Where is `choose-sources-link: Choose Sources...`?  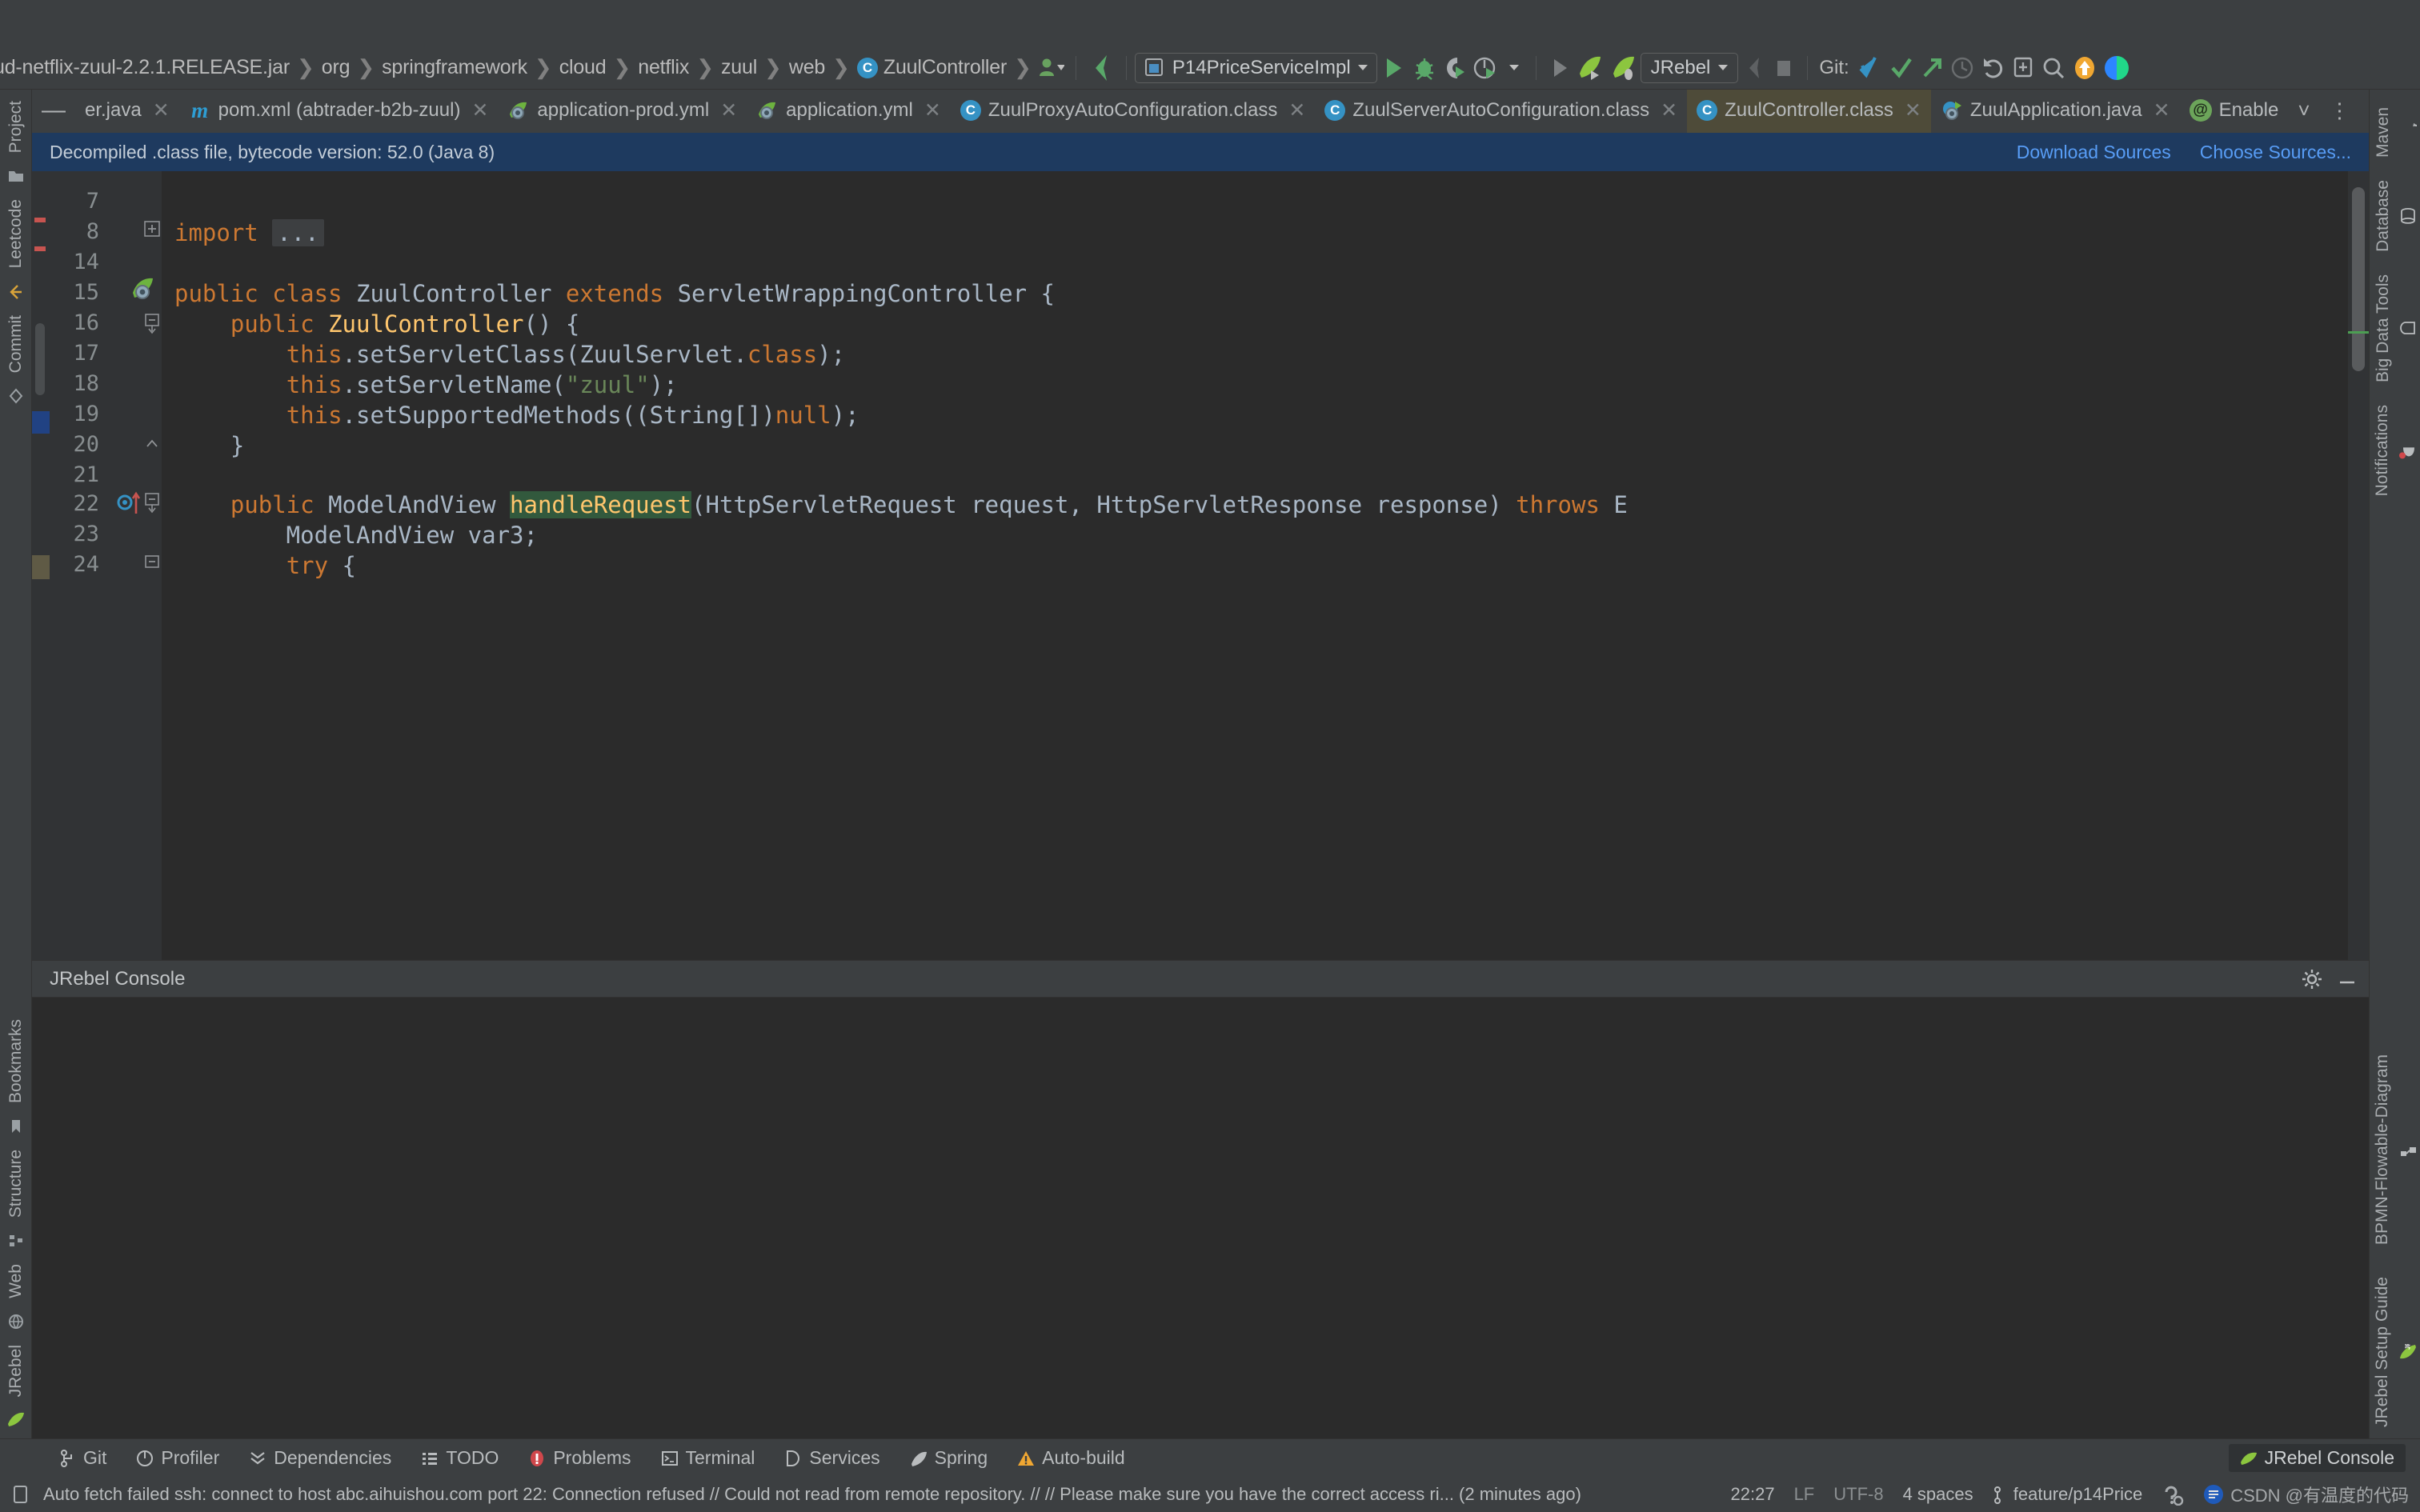 choose-sources-link: Choose Sources... is located at coordinates (2275, 152).